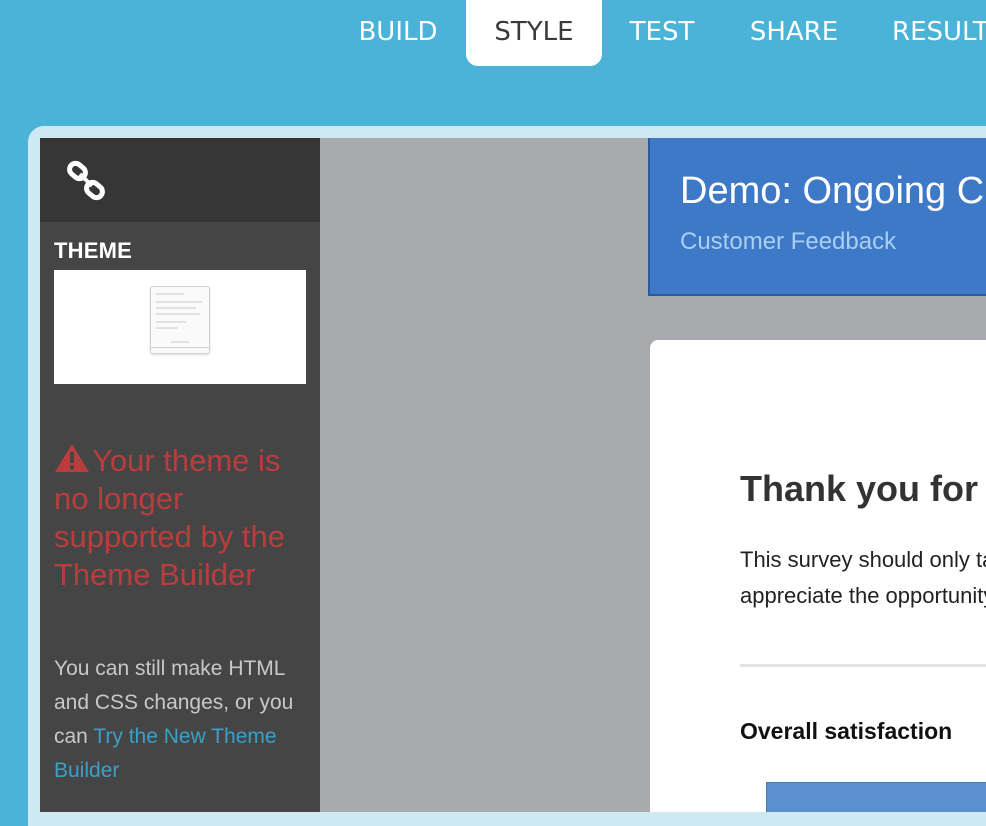 The image size is (986, 826). I want to click on question-label: Overall satisfaction, so click(846, 731).